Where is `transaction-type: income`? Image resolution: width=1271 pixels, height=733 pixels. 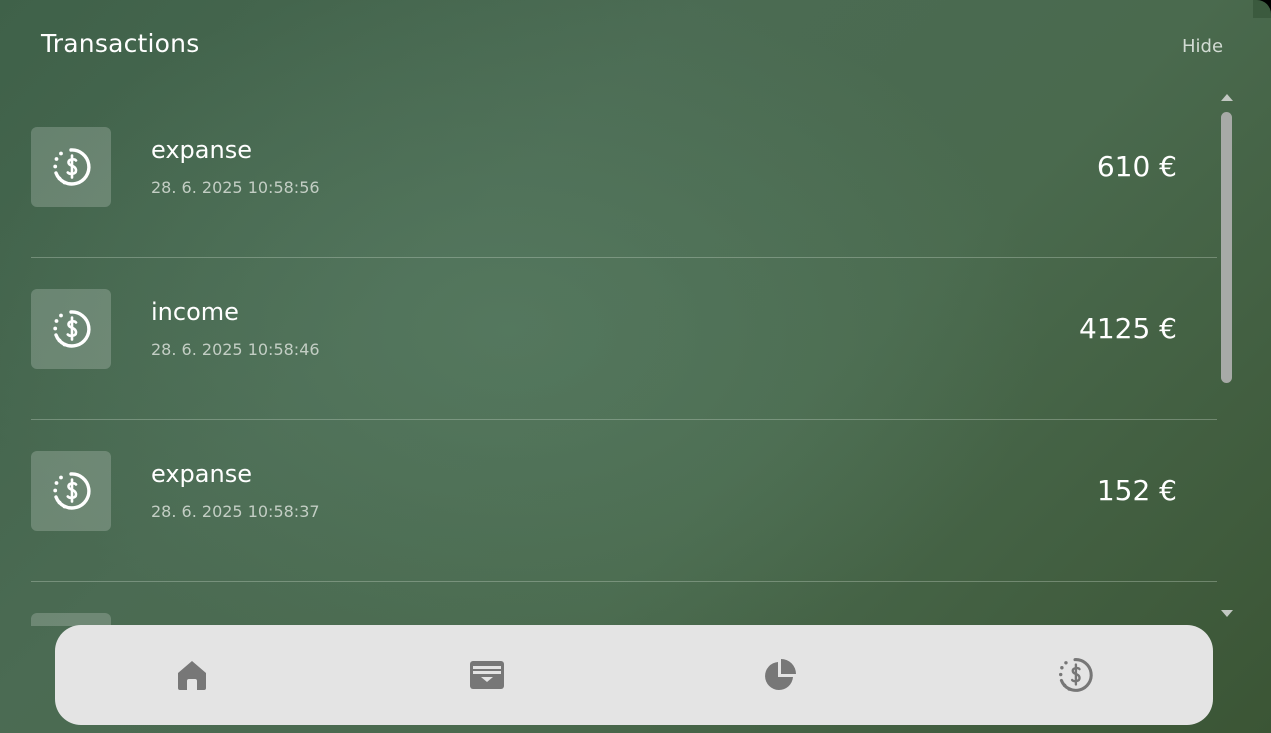 transaction-type: income is located at coordinates (195, 312).